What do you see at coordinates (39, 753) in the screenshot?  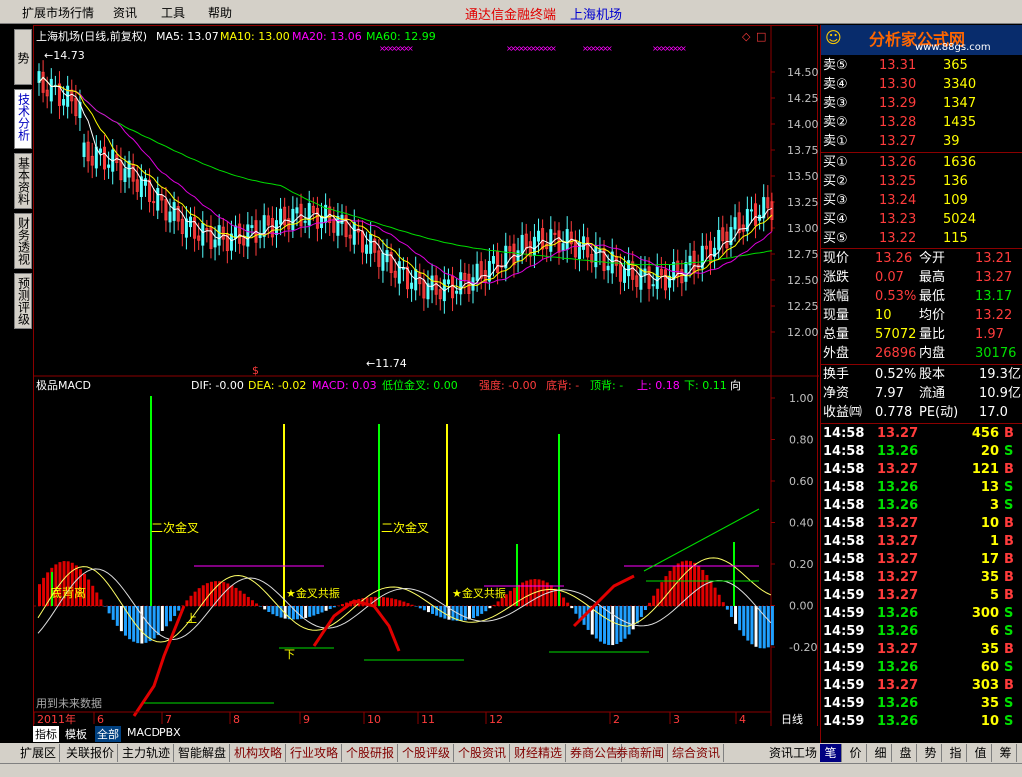 I see `info-tab: 扩展区` at bounding box center [39, 753].